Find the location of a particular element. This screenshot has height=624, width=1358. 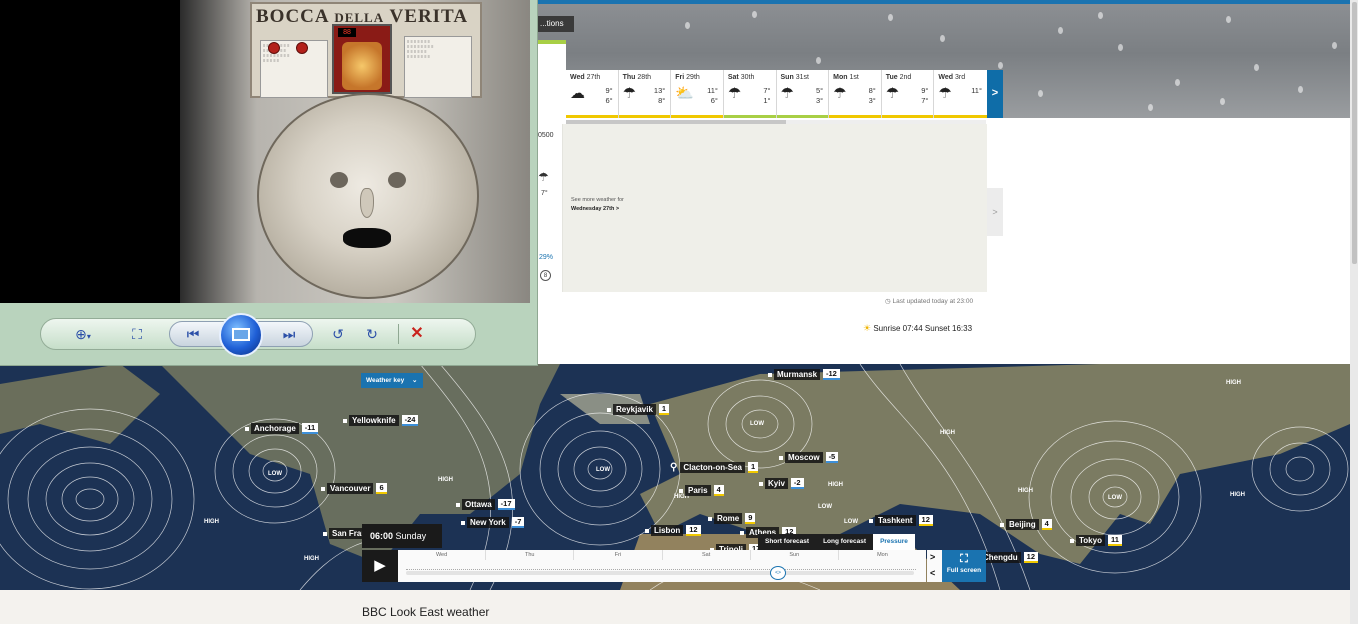

city-marker: ⚲ Clacton-on-Sea 1 is located at coordinates (714, 467).